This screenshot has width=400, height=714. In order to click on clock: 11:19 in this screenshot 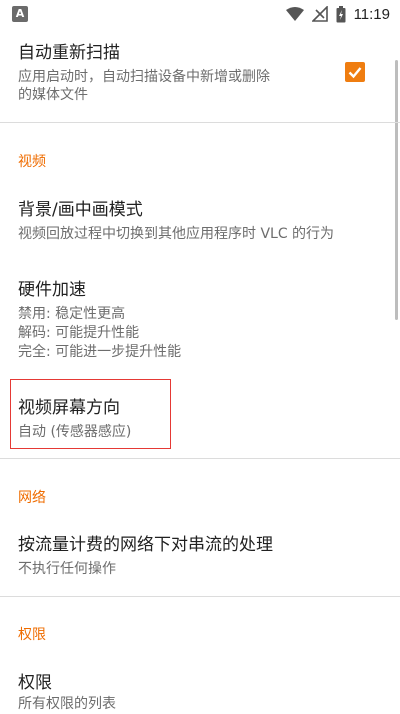, I will do `click(371, 14)`.